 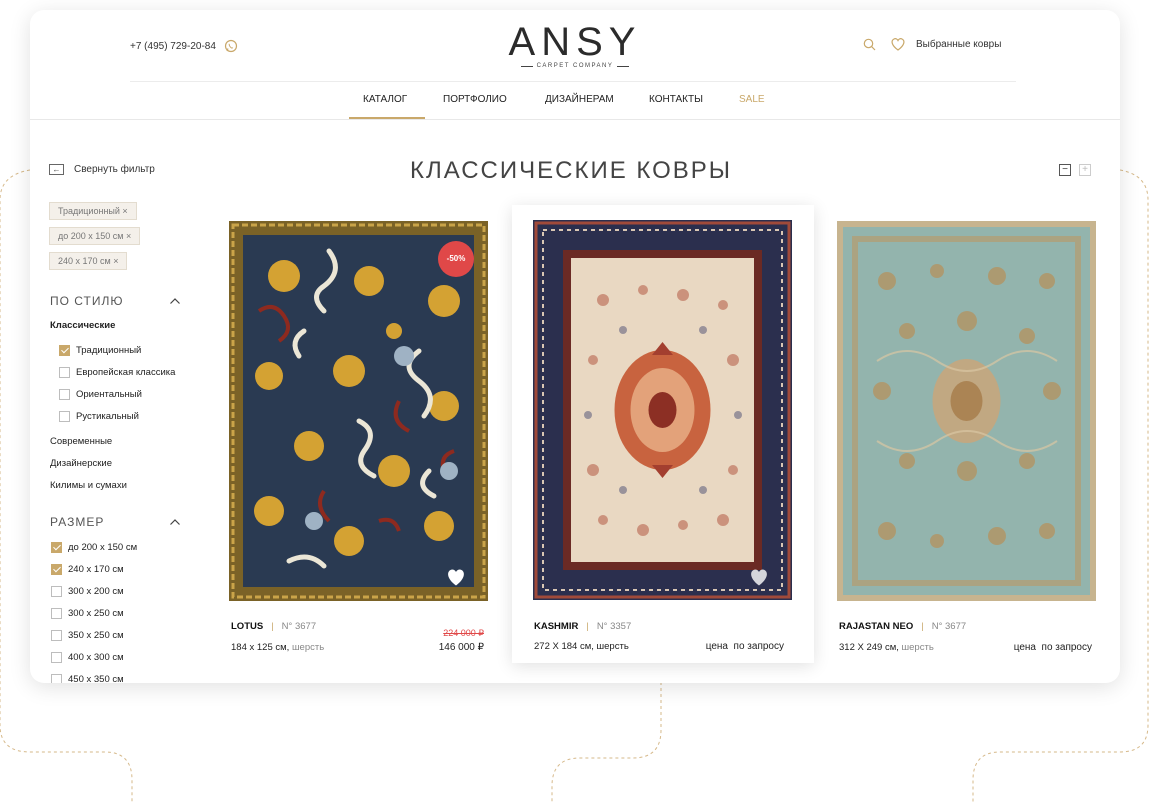 What do you see at coordinates (579, 99) in the screenshot?
I see `nav-item-designers: ДИЗАЙНЕРАМ` at bounding box center [579, 99].